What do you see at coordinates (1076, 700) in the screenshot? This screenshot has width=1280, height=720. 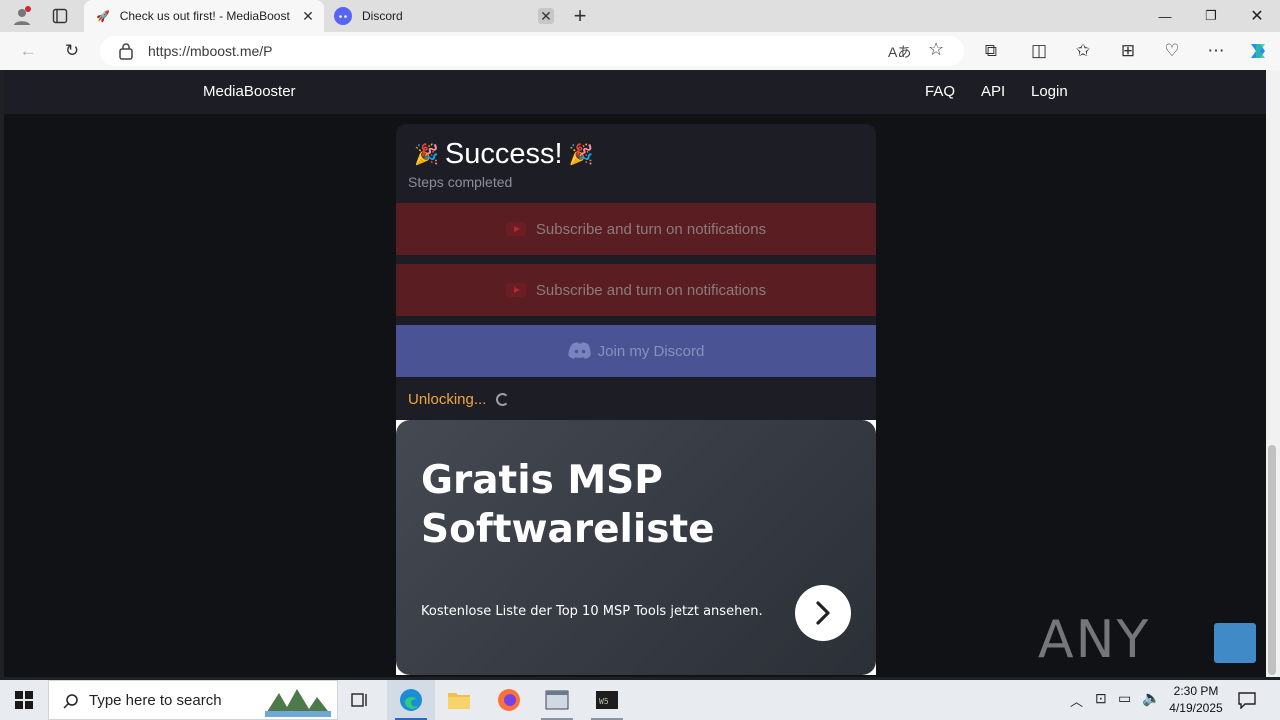 I see `show-hidden-icons-icon: ︿` at bounding box center [1076, 700].